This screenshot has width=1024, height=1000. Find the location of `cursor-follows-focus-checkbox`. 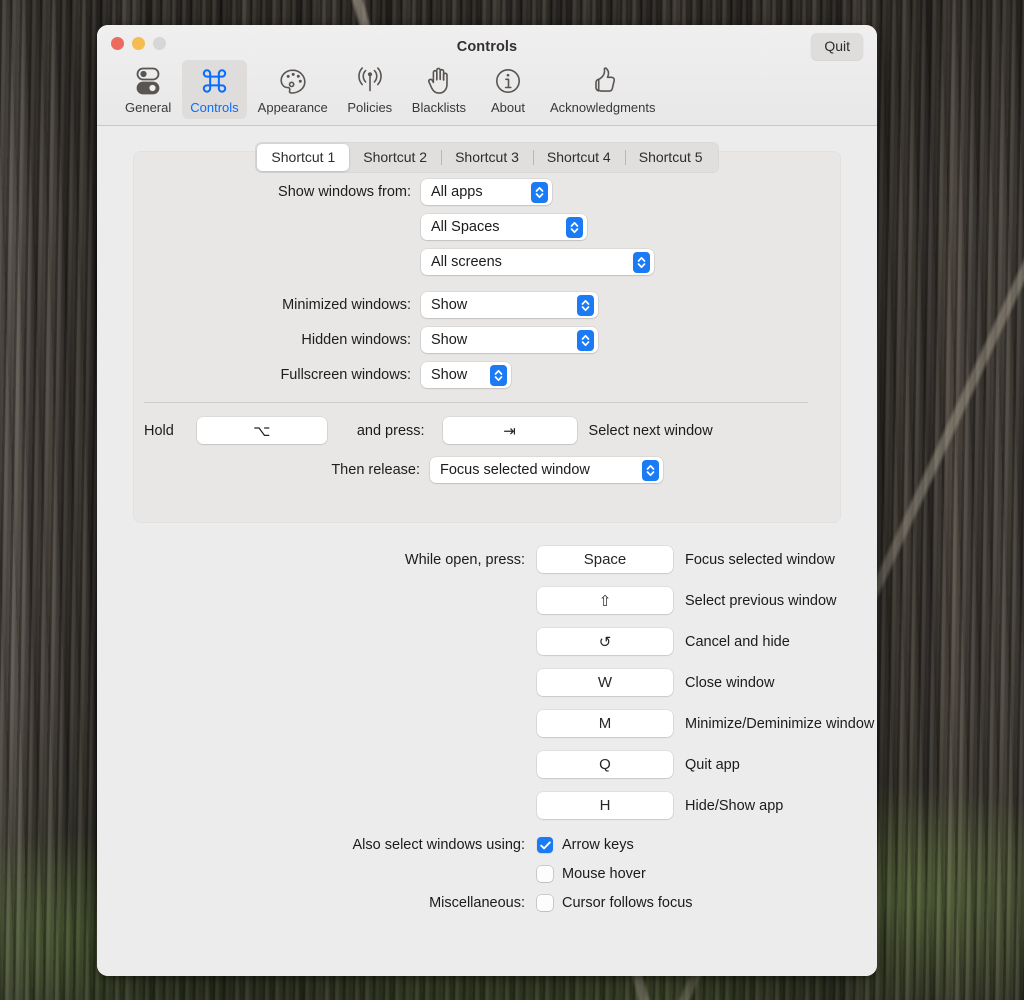

cursor-follows-focus-checkbox is located at coordinates (545, 903).